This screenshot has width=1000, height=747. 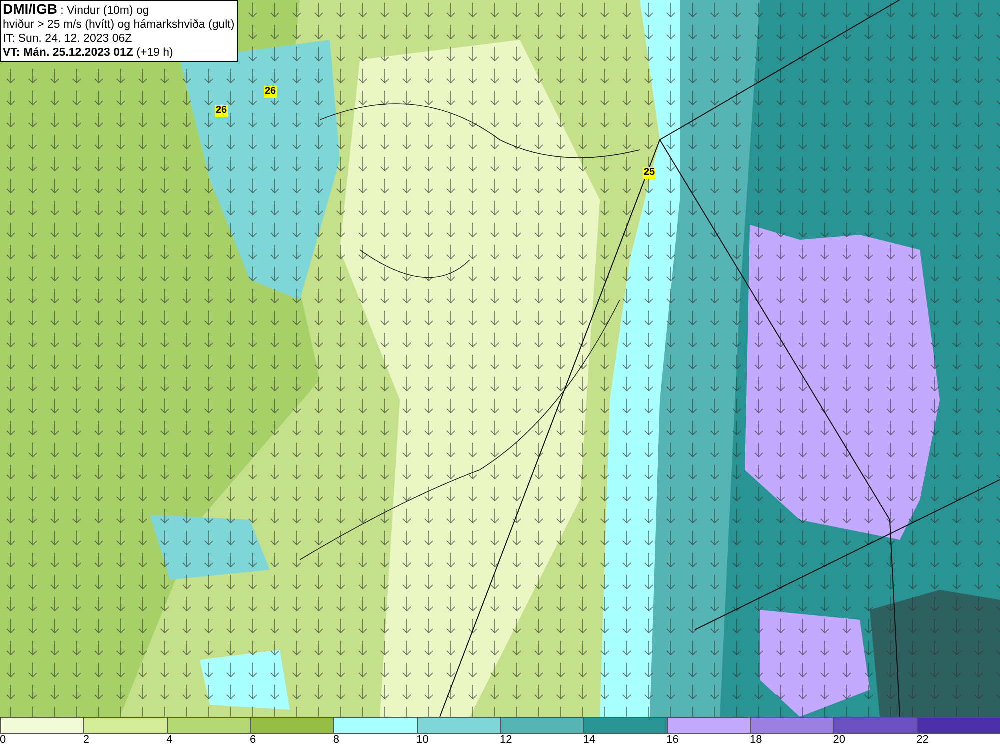 What do you see at coordinates (922, 740) in the screenshot?
I see `legend-tick-label: 22` at bounding box center [922, 740].